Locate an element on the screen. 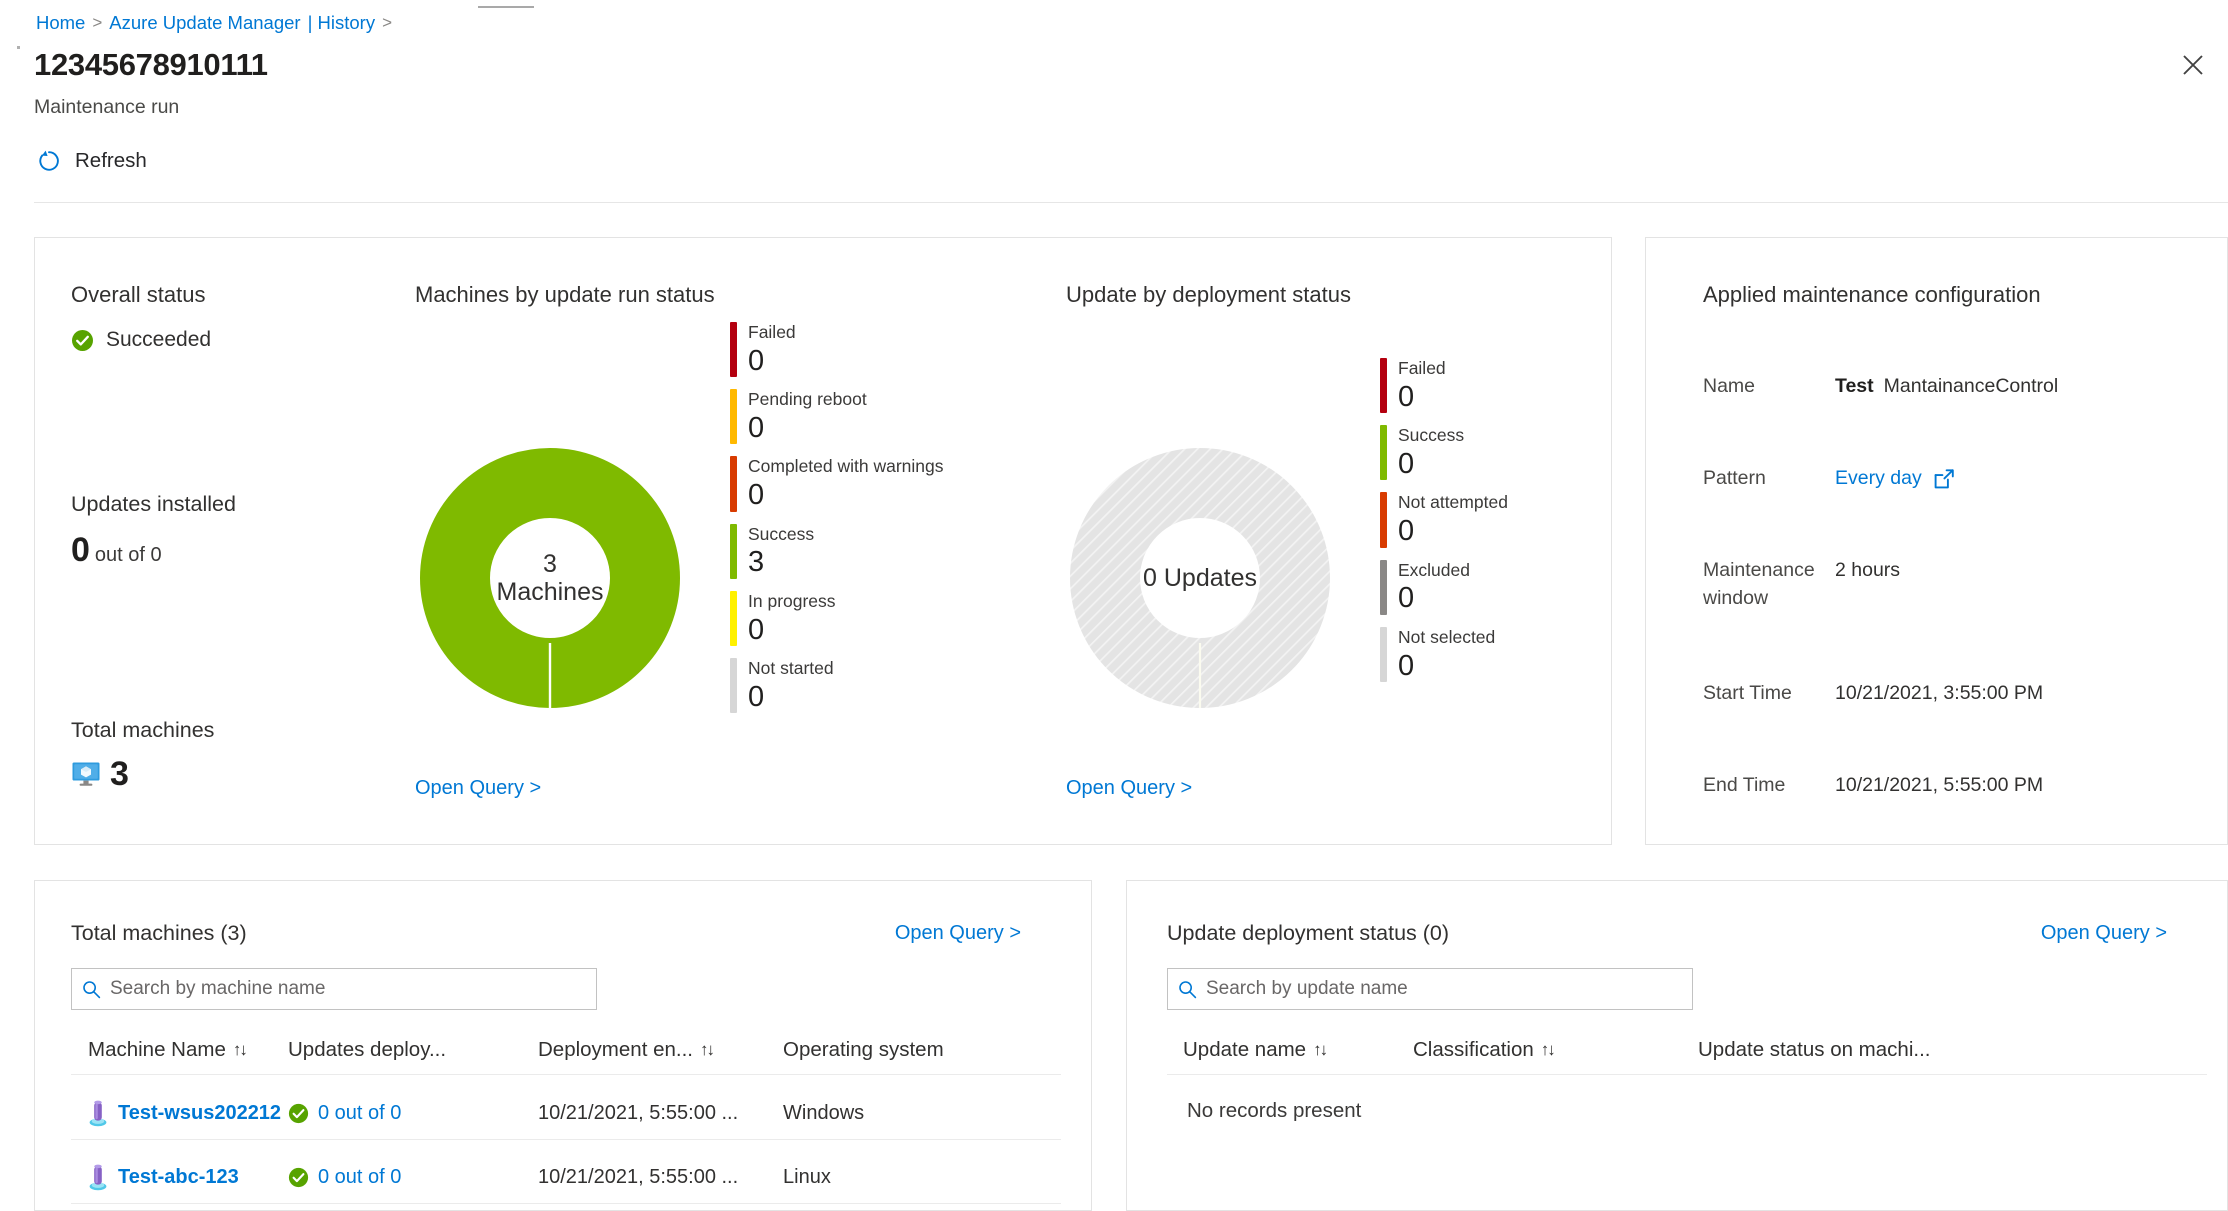 This screenshot has width=2228, height=1211. column-header-operating-system: Operating system is located at coordinates (863, 1050).